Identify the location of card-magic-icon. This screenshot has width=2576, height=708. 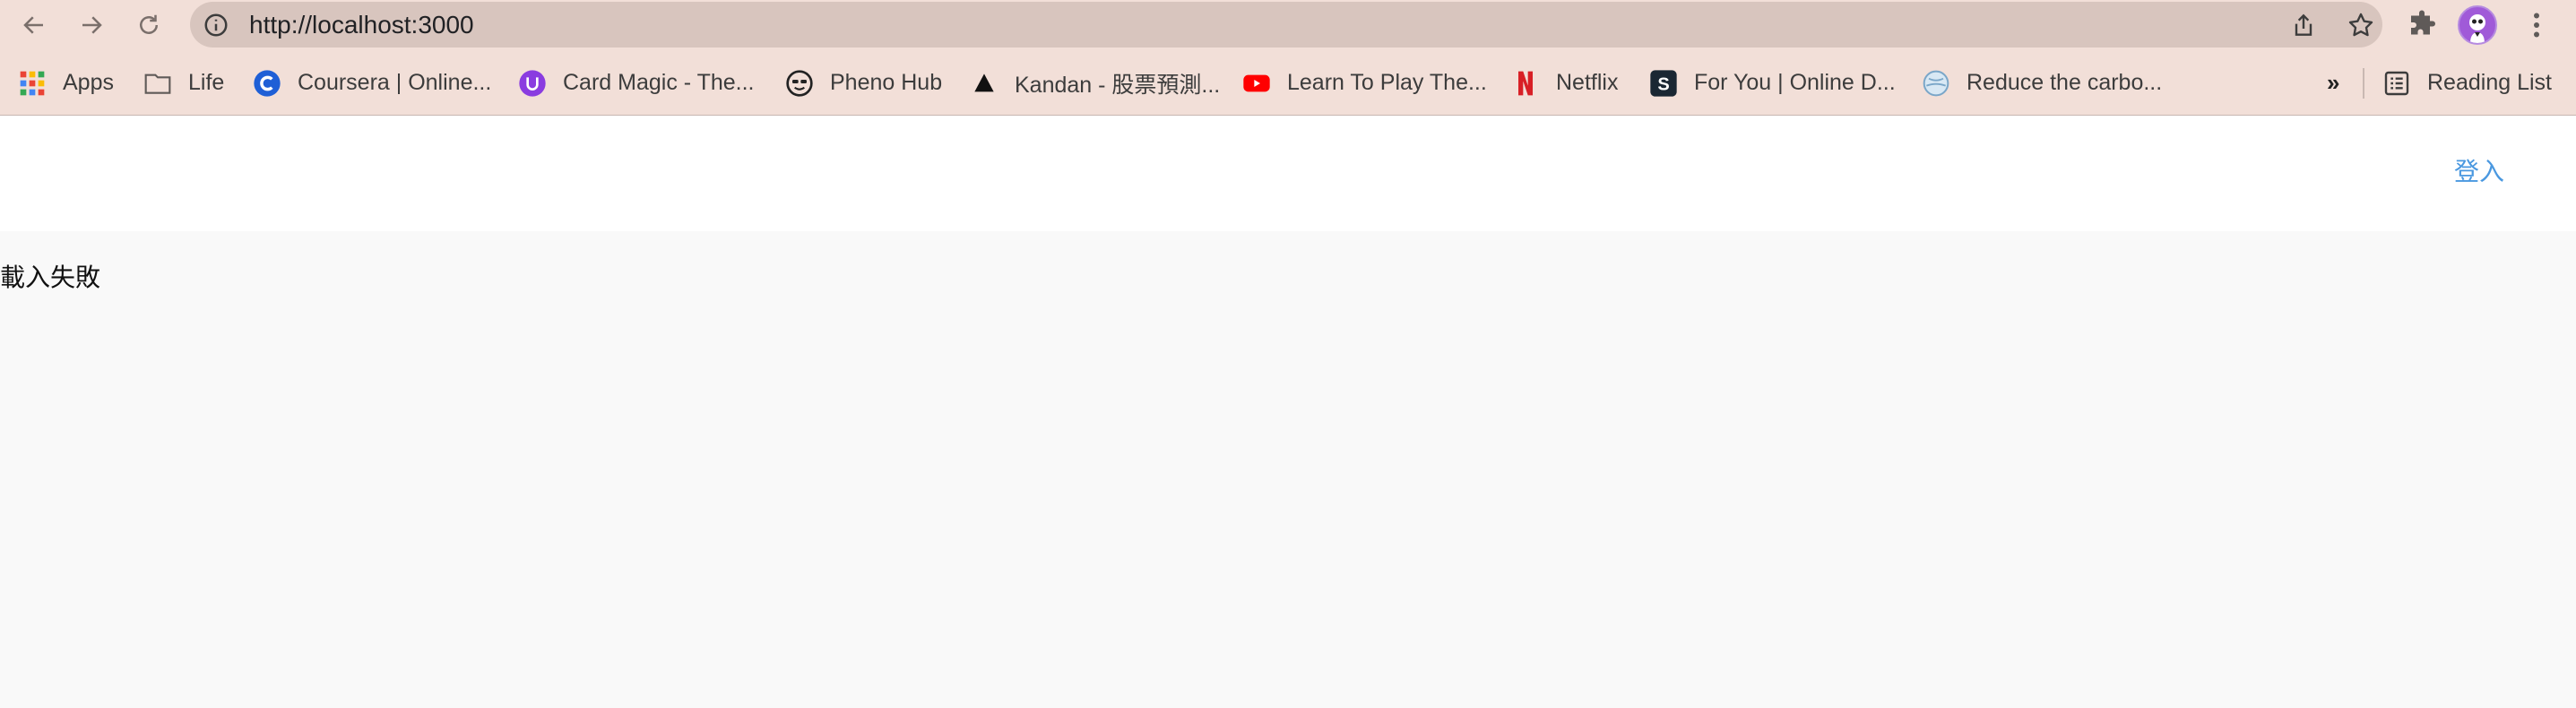
(532, 83).